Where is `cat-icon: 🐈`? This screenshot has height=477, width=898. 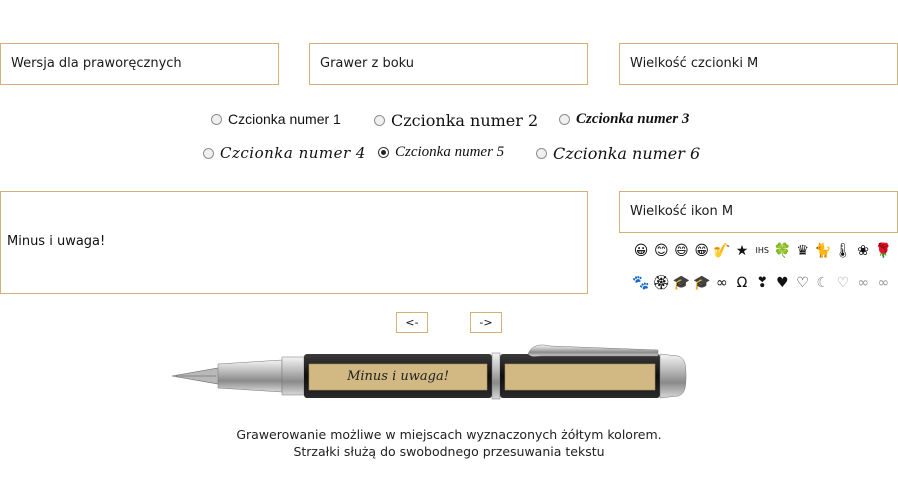
cat-icon: 🐈 is located at coordinates (823, 251).